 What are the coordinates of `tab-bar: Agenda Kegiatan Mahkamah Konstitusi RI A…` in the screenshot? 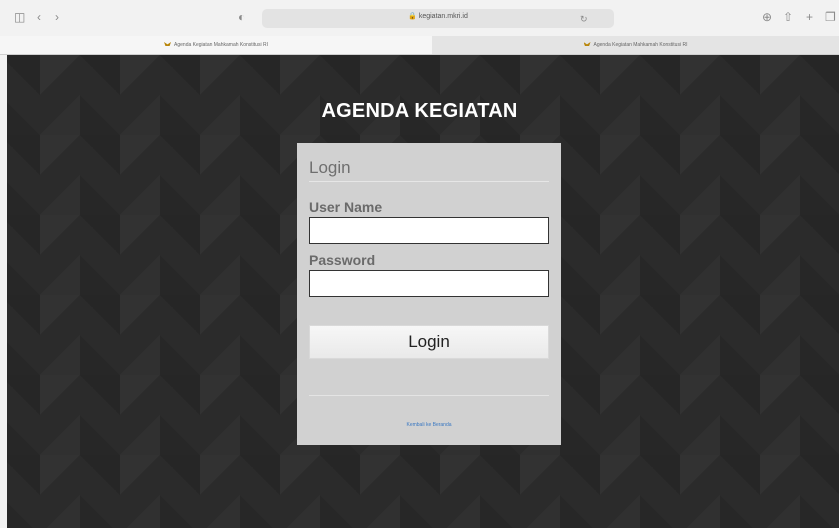 It's located at (419, 45).